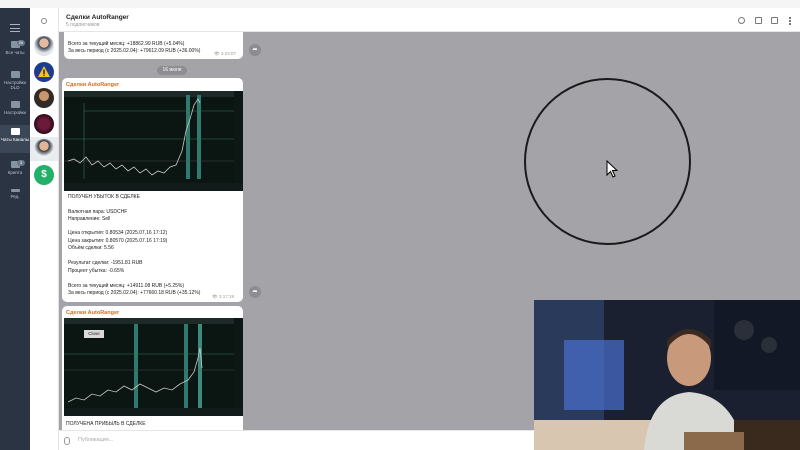 The width and height of the screenshot is (800, 450). I want to click on warning-icon, so click(44, 71).